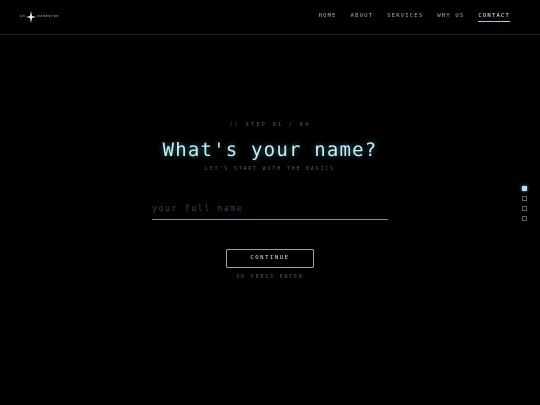 The width and height of the screenshot is (540, 405). Describe the element at coordinates (270, 125) in the screenshot. I see `step-indicator: // STEP 01 / 04` at that location.